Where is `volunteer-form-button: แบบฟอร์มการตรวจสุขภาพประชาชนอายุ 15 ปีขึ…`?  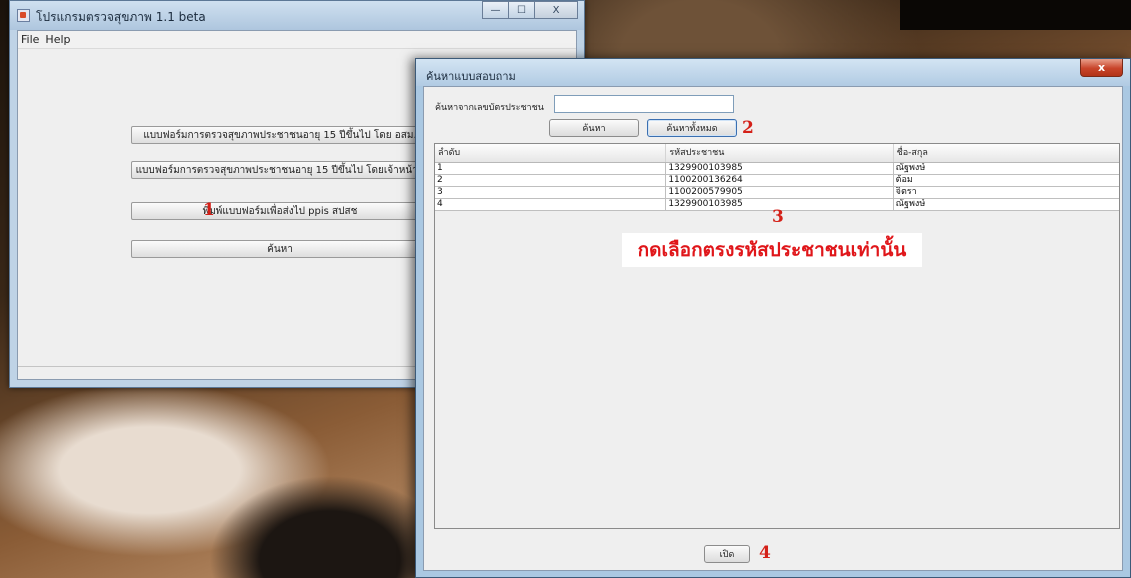
volunteer-form-button: แบบฟอร์มการตรวจสุขภาพประชาชนอายุ 15 ปีขึ… is located at coordinates (280, 135).